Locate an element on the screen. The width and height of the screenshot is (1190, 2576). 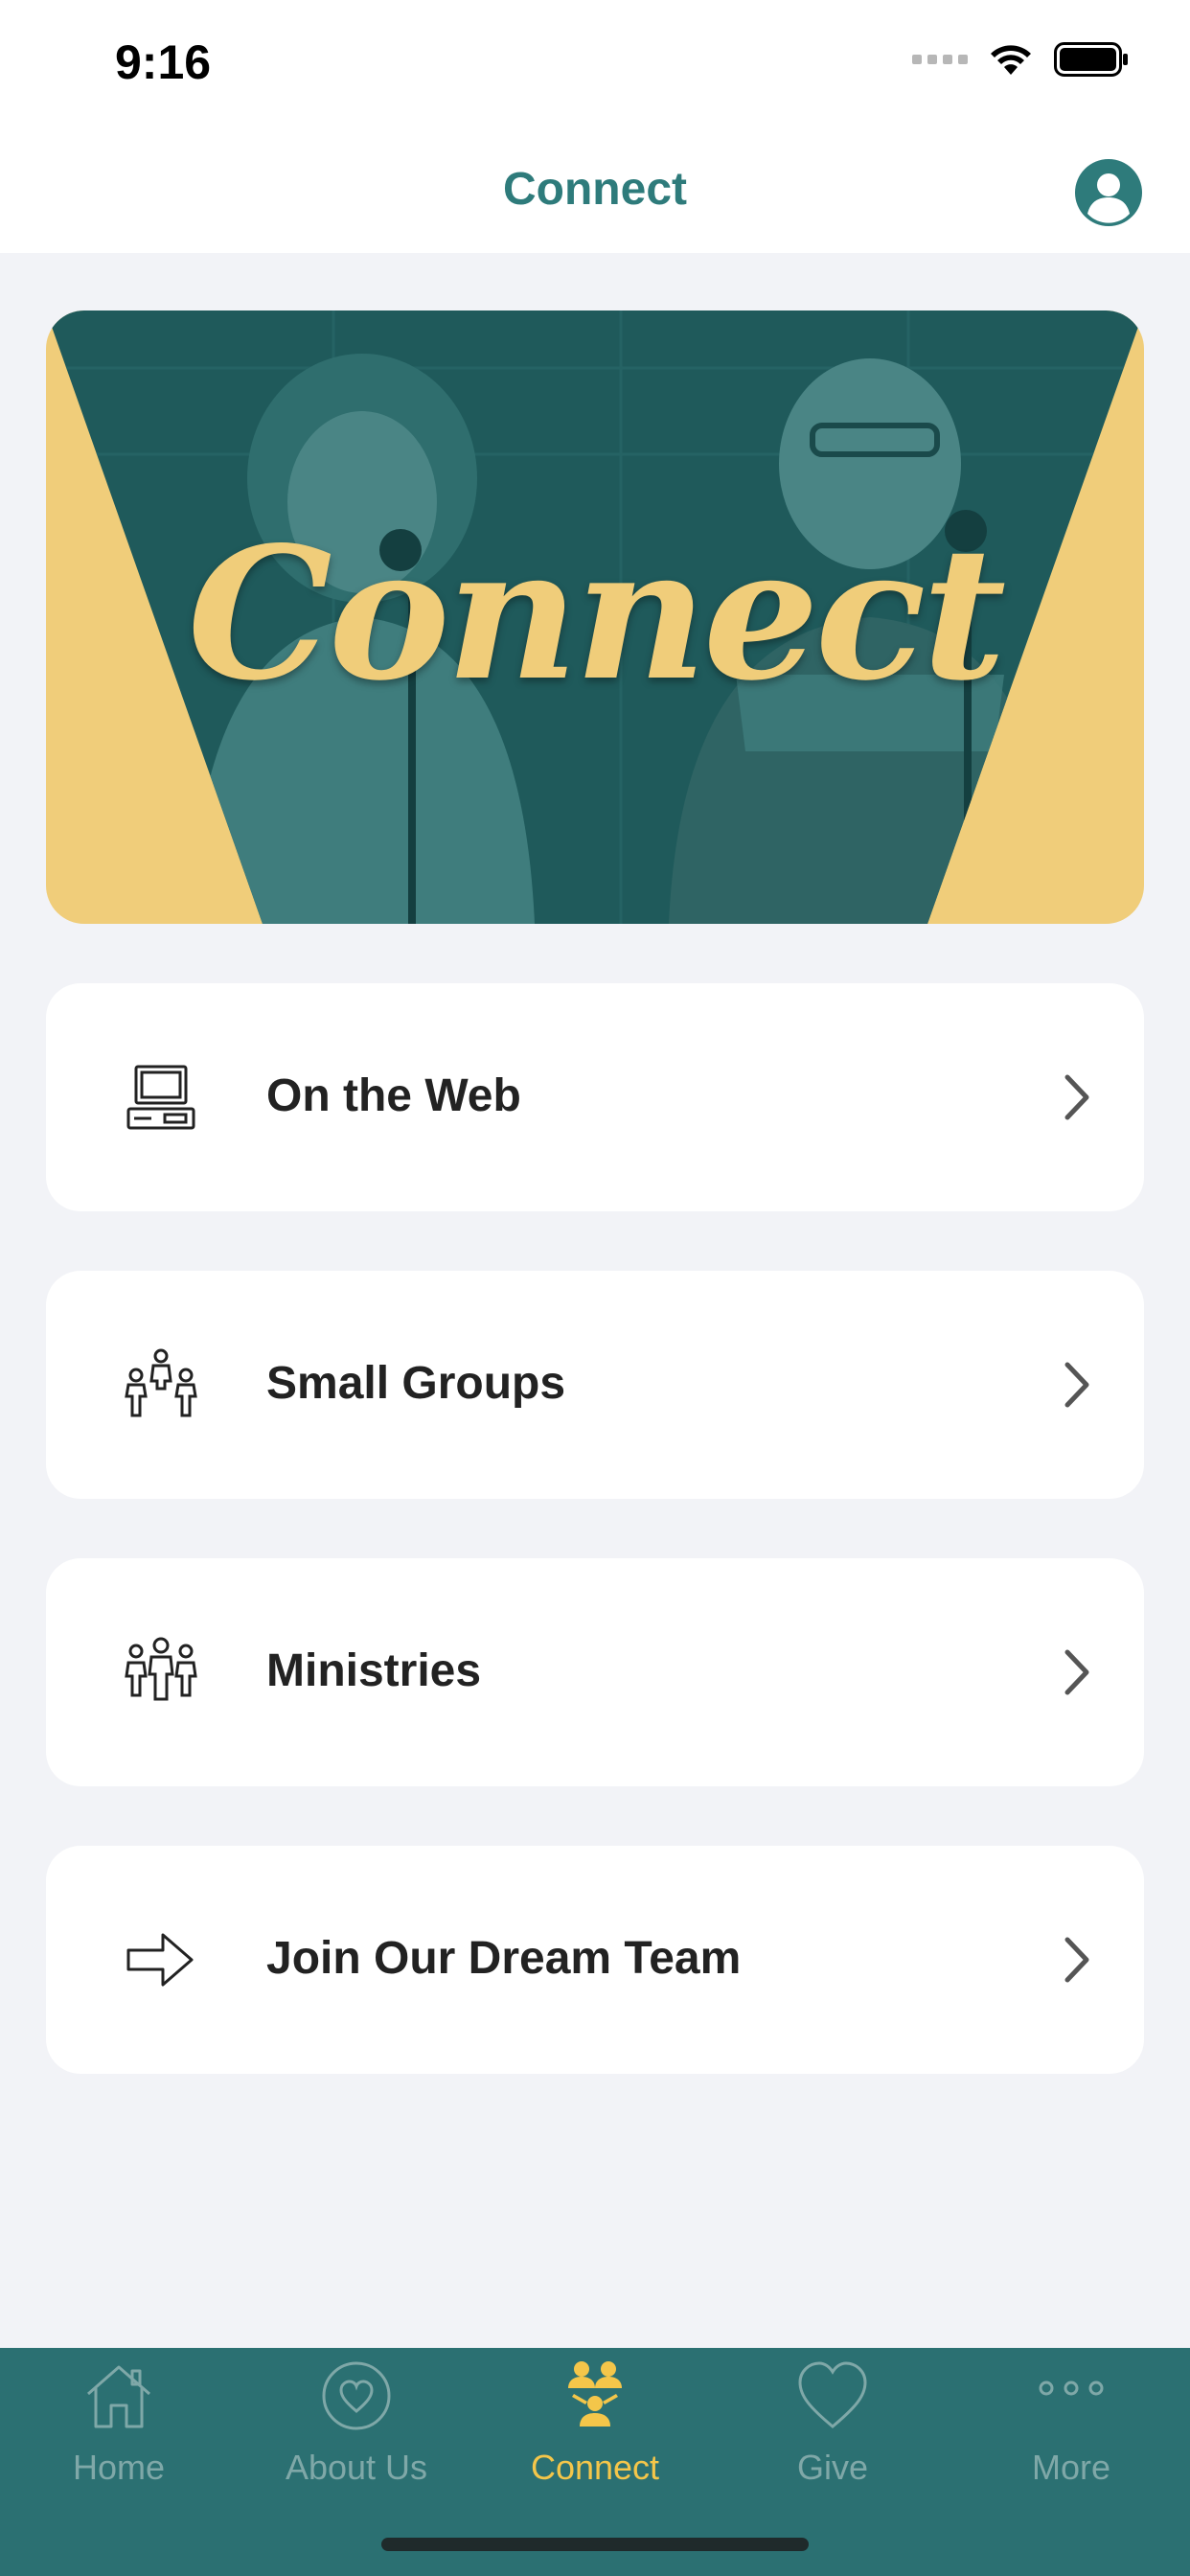
status-time: 9:16 is located at coordinates (163, 62).